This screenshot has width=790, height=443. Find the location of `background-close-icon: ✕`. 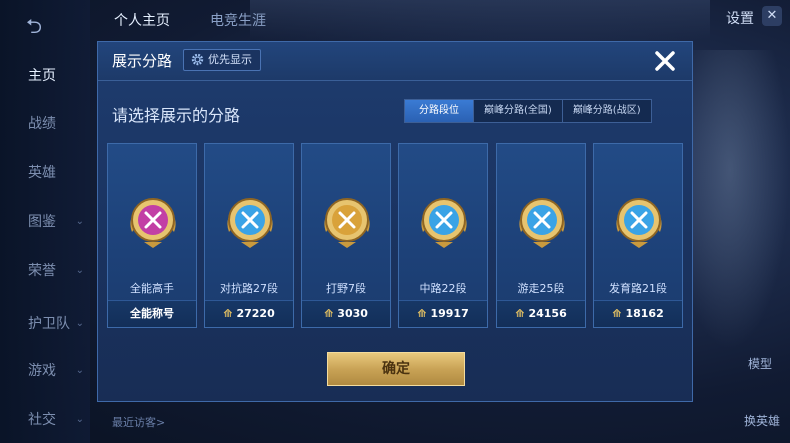

background-close-icon: ✕ is located at coordinates (772, 16).